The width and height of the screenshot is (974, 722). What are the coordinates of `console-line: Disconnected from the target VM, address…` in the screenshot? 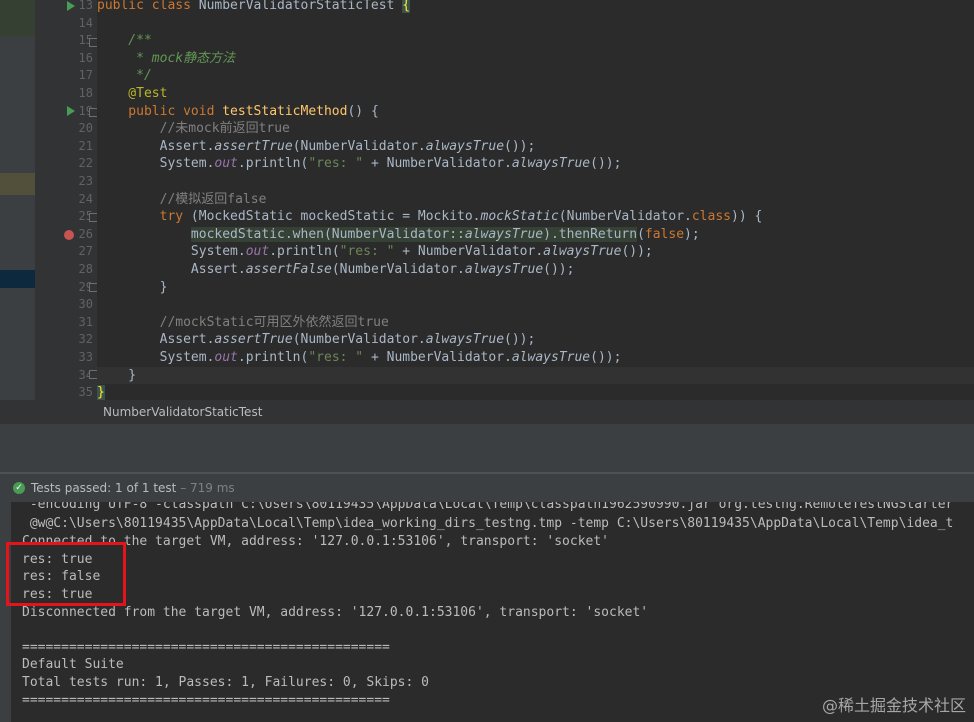 It's located at (335, 612).